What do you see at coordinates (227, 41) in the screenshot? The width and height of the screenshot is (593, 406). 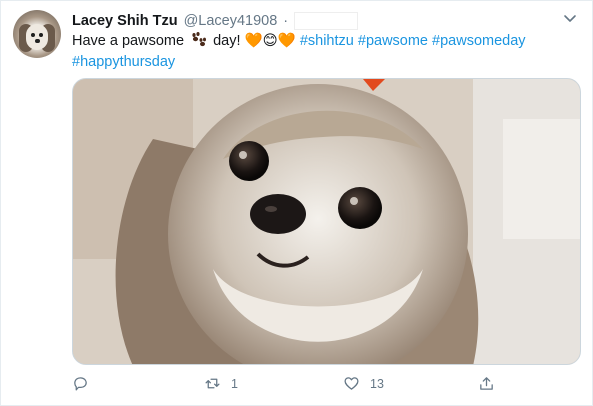 I see `tweet-text-day: day!` at bounding box center [227, 41].